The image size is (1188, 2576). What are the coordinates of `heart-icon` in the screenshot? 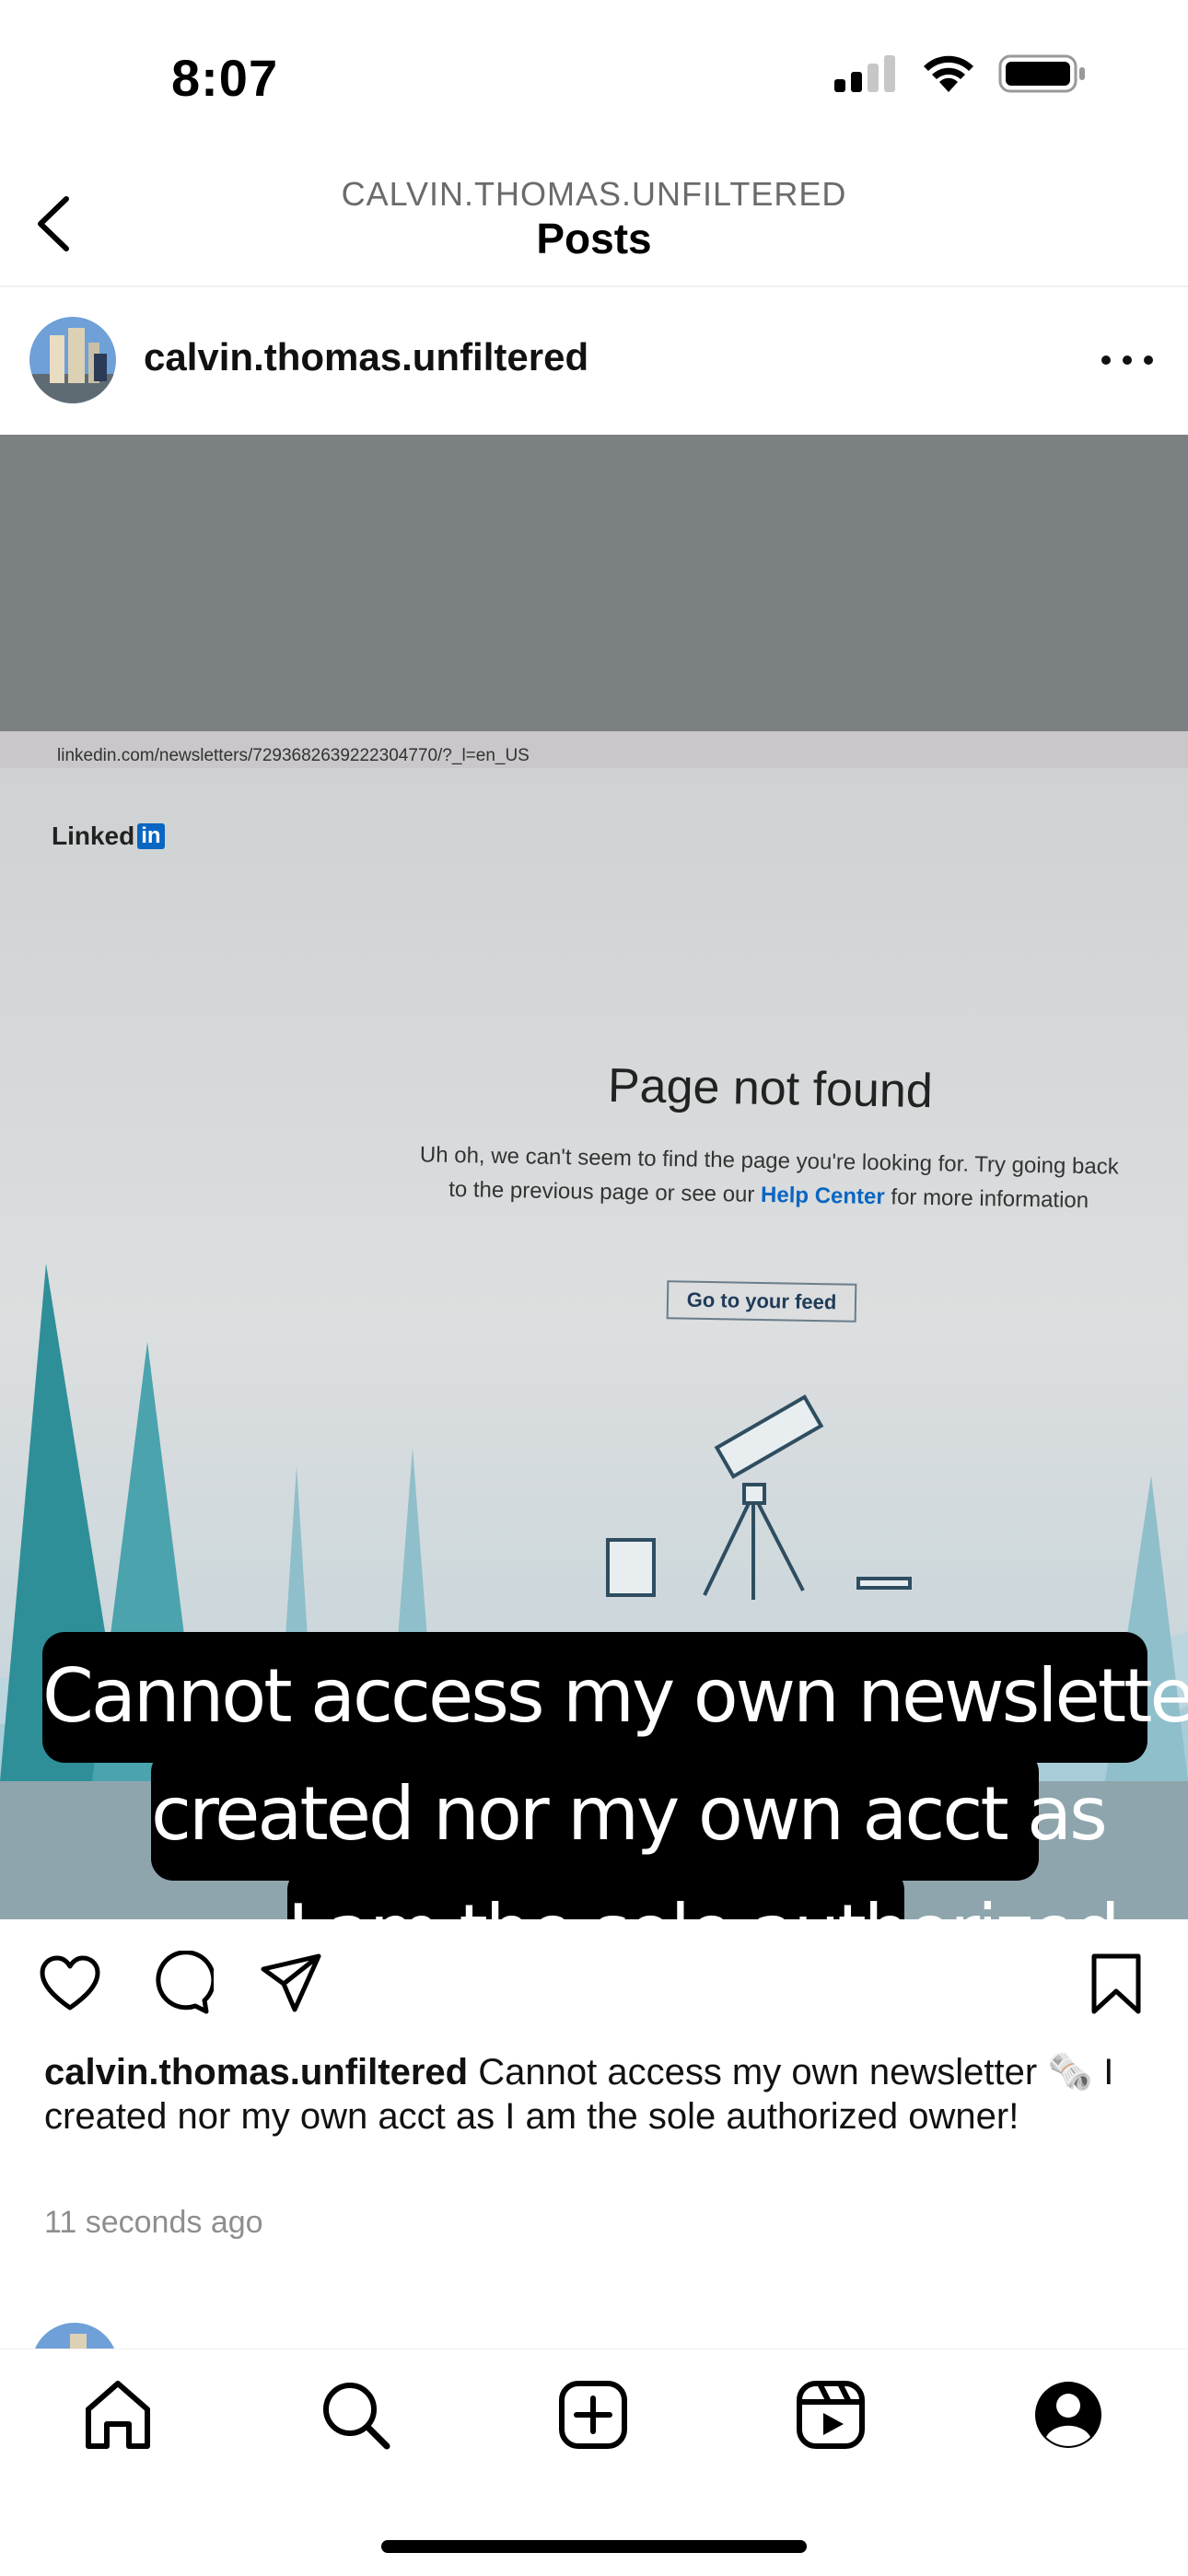 It's located at (70, 1983).